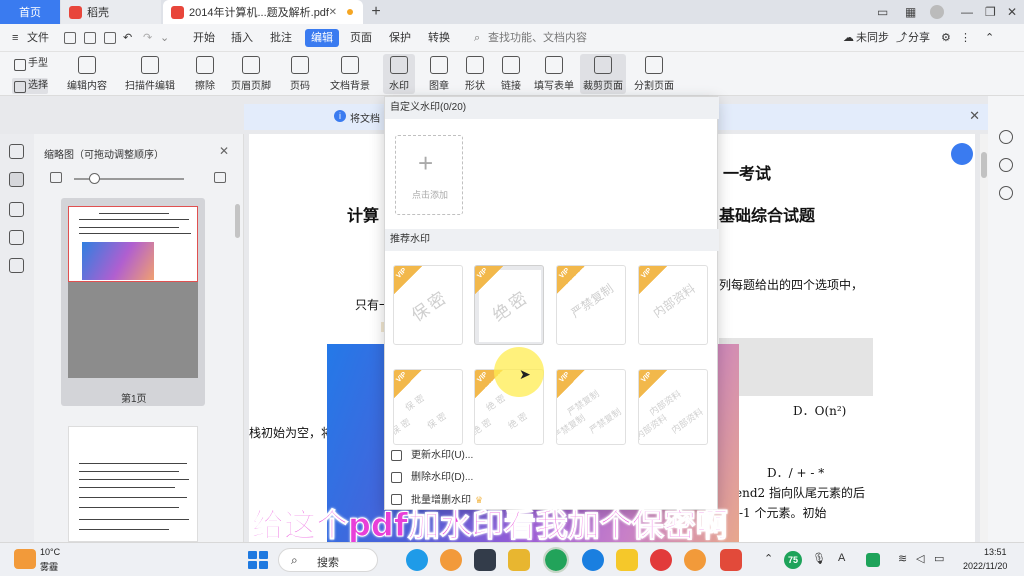 This screenshot has width=1024, height=576. I want to click on signature-icon, so click(16, 265).